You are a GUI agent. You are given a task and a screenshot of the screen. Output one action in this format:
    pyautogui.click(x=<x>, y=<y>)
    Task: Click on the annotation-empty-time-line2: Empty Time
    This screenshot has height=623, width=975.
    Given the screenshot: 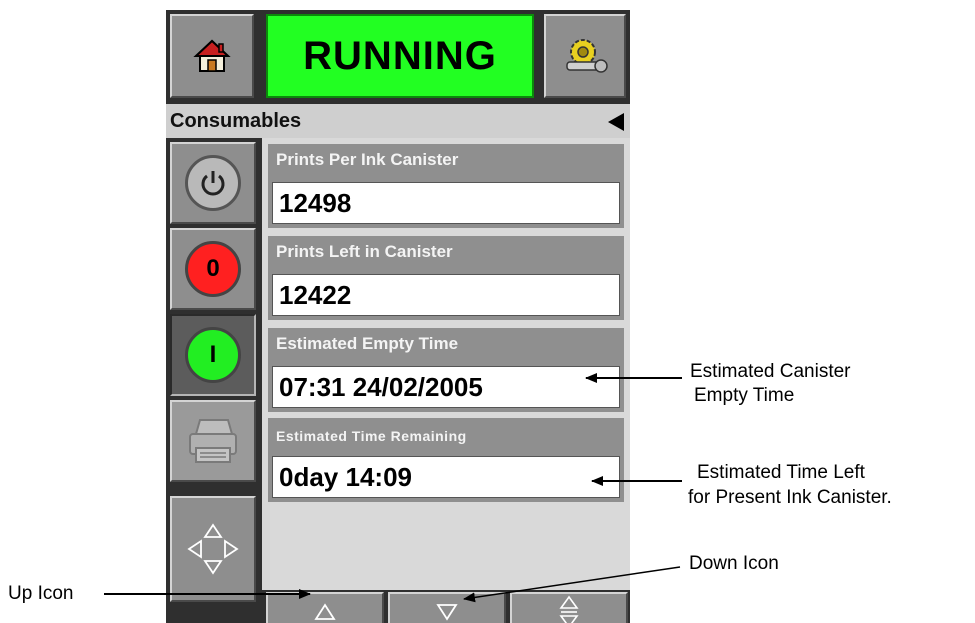 What is the action you would take?
    pyautogui.click(x=744, y=395)
    